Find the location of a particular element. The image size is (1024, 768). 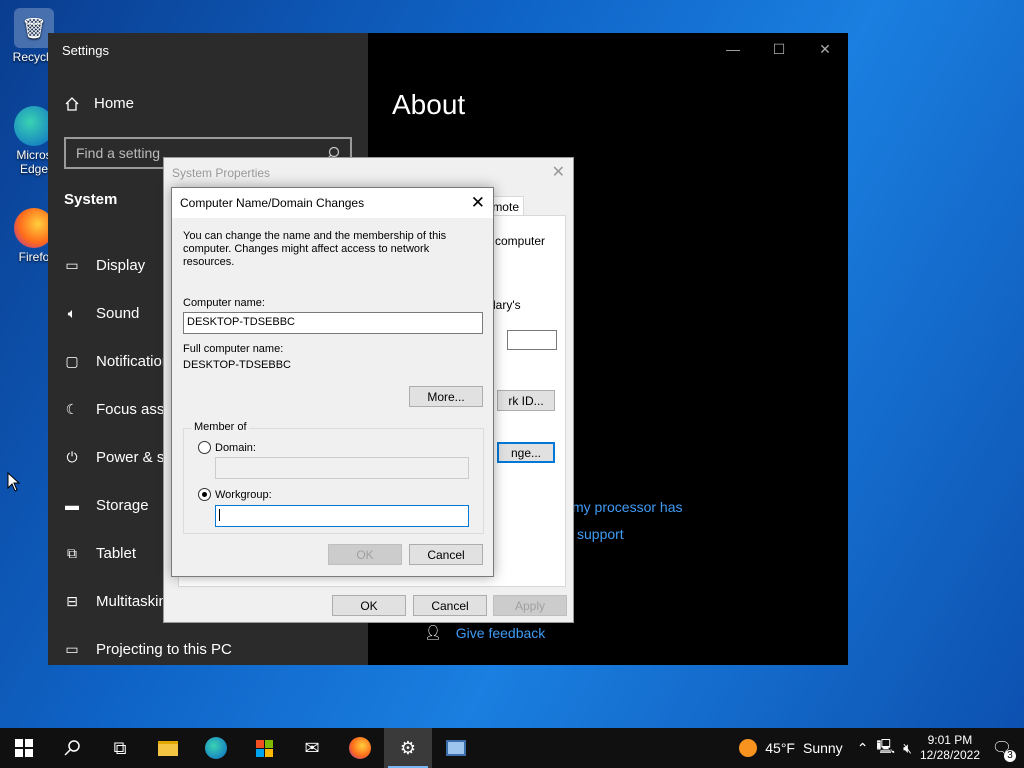

nav-item-label: Tablet is located at coordinates (116, 553).